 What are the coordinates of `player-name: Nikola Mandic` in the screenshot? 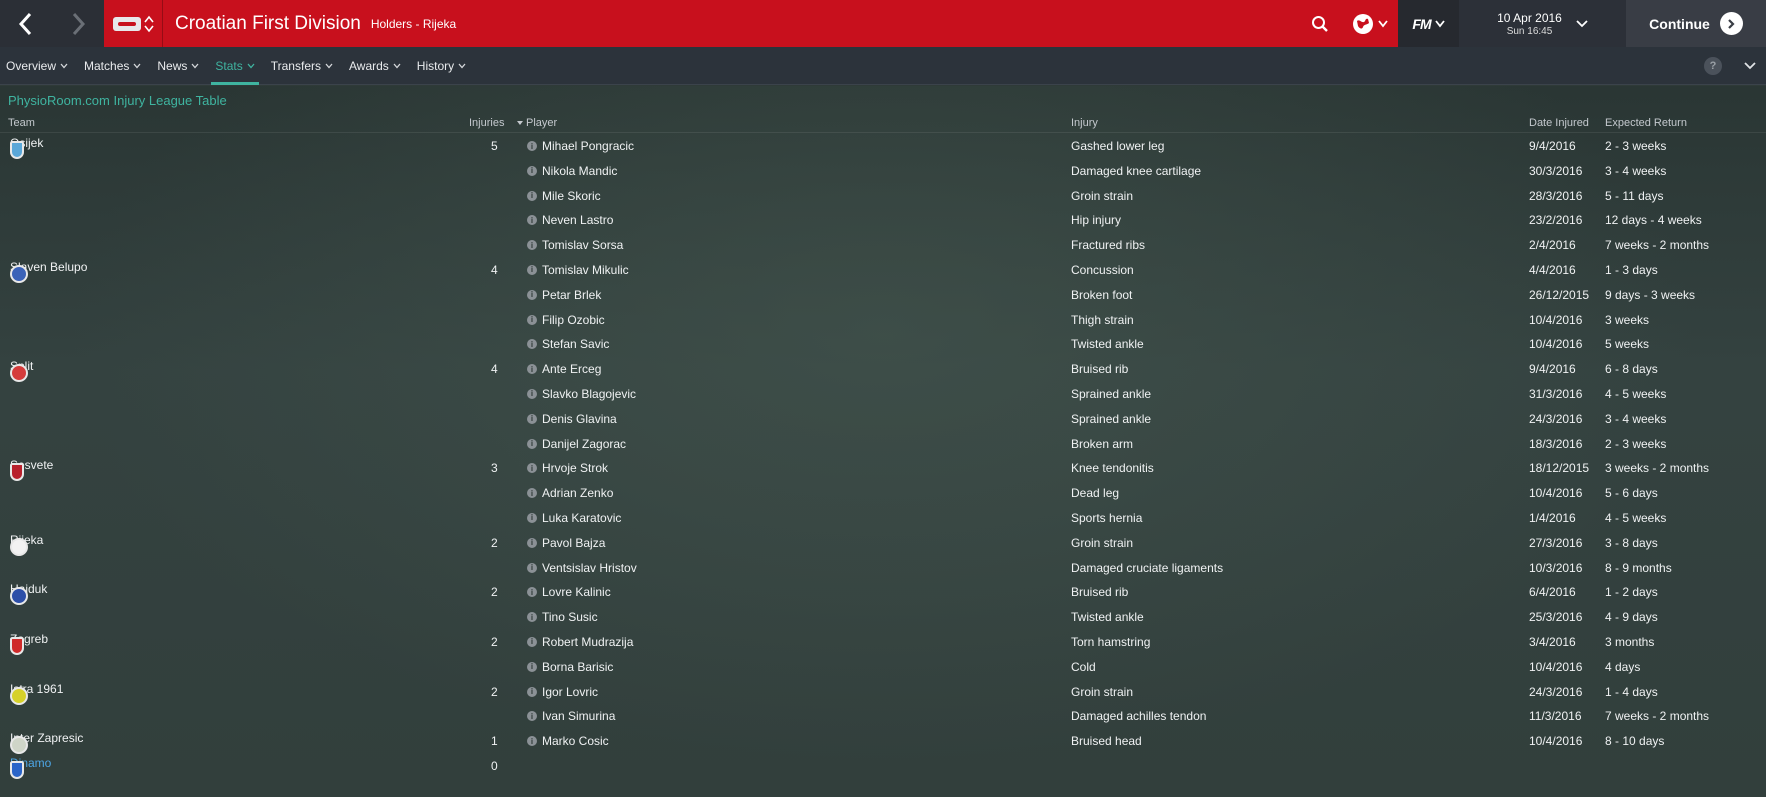 It's located at (579, 171).